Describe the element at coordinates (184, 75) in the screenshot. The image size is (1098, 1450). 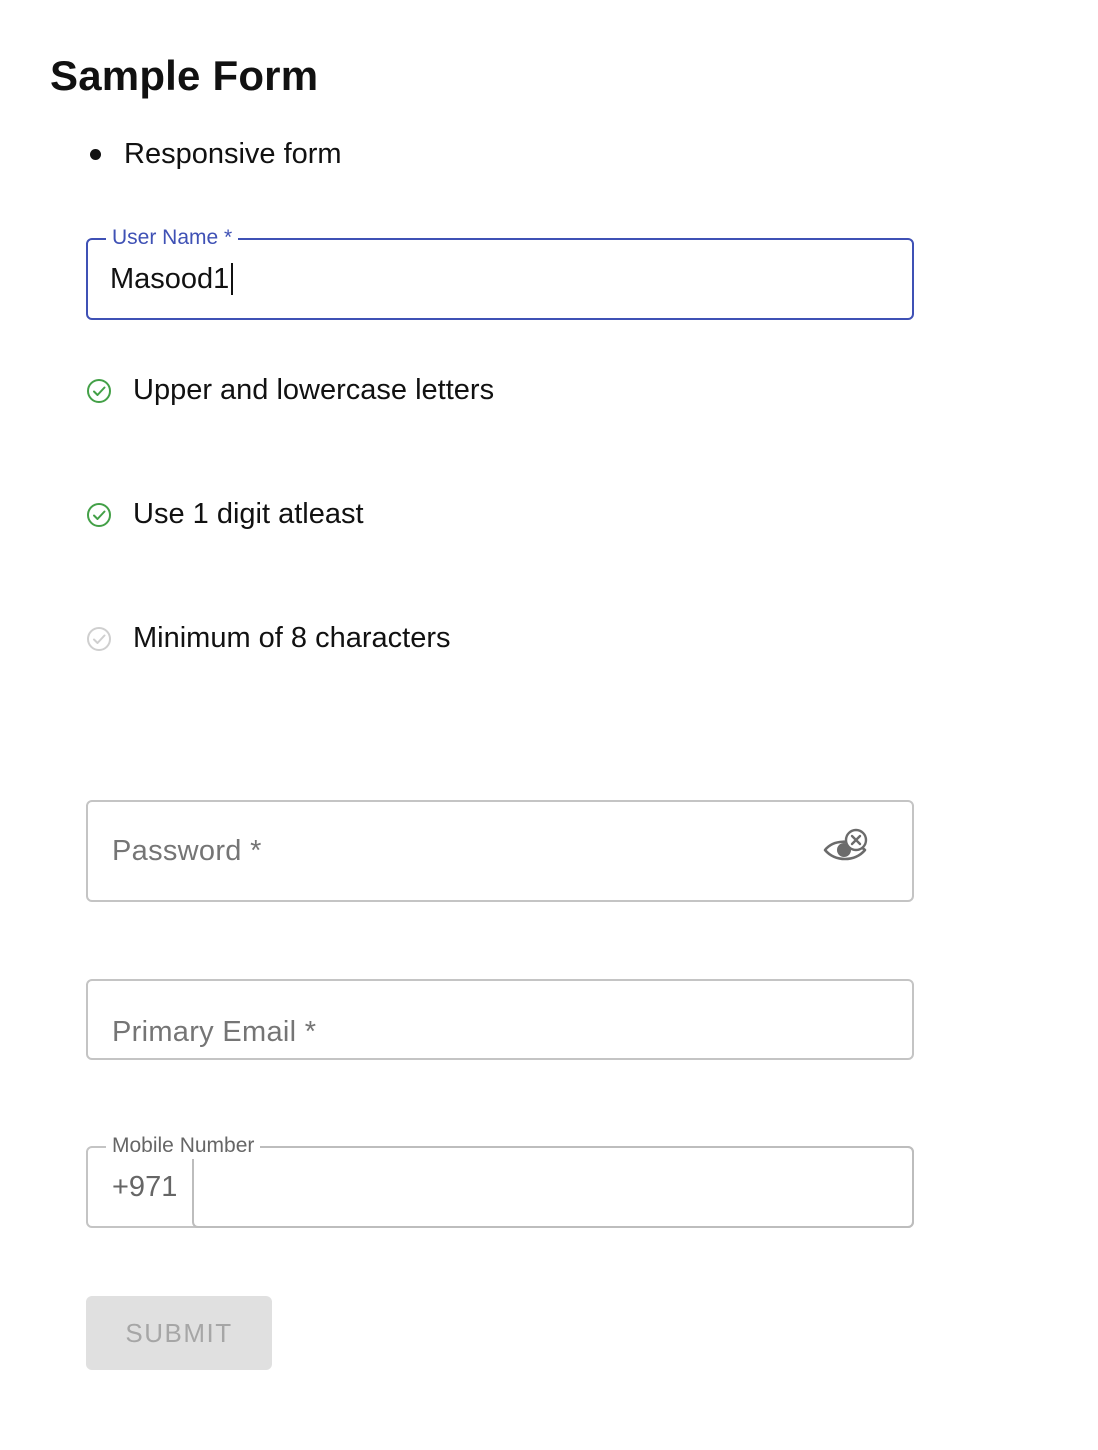
I see `page-title: Sample Form` at that location.